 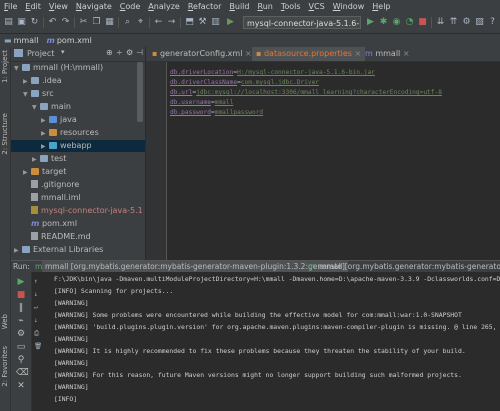 I want to click on structure-tool-tab: 2: Structure, so click(x=5, y=134).